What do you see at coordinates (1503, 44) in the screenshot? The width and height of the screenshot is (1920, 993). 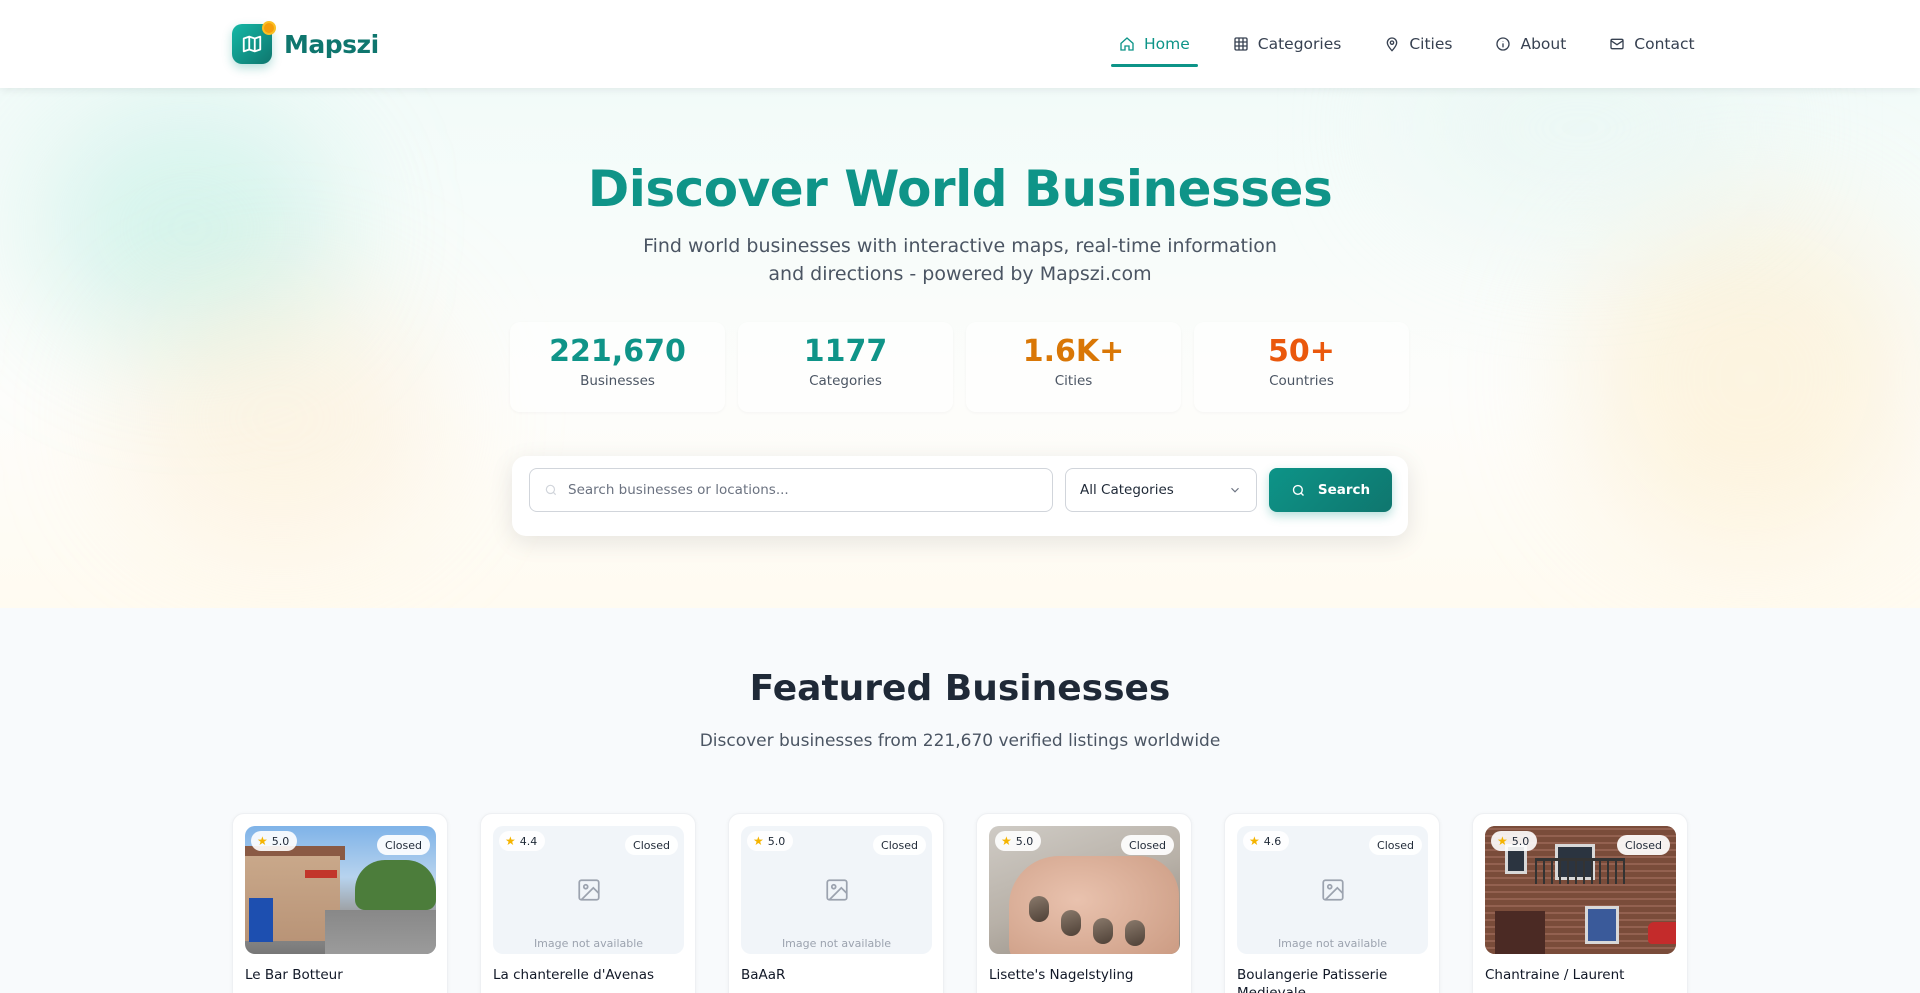 I see `info-icon` at bounding box center [1503, 44].